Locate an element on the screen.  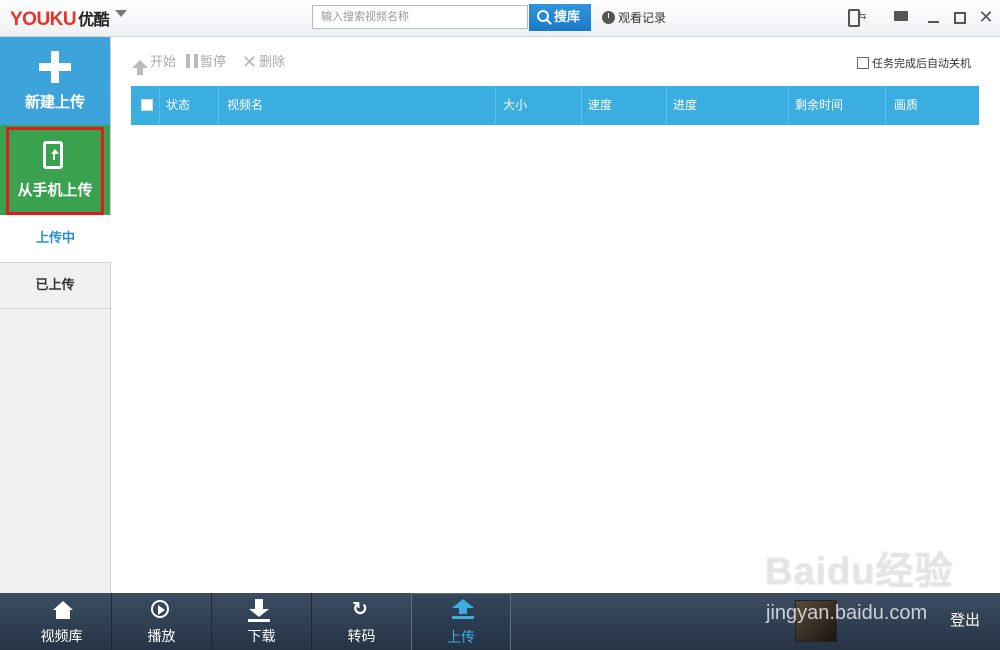
title-bar: YOUKU优酷 输入搜索视频名称 搜库 观看记录 ✕ is located at coordinates (500, 18).